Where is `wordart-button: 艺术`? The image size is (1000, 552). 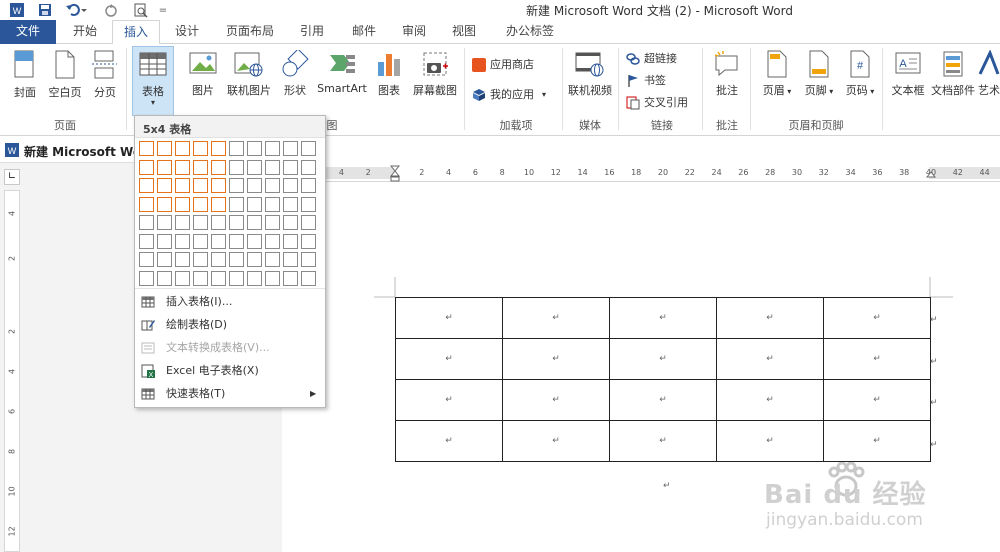
wordart-button: 艺术 is located at coordinates (989, 74).